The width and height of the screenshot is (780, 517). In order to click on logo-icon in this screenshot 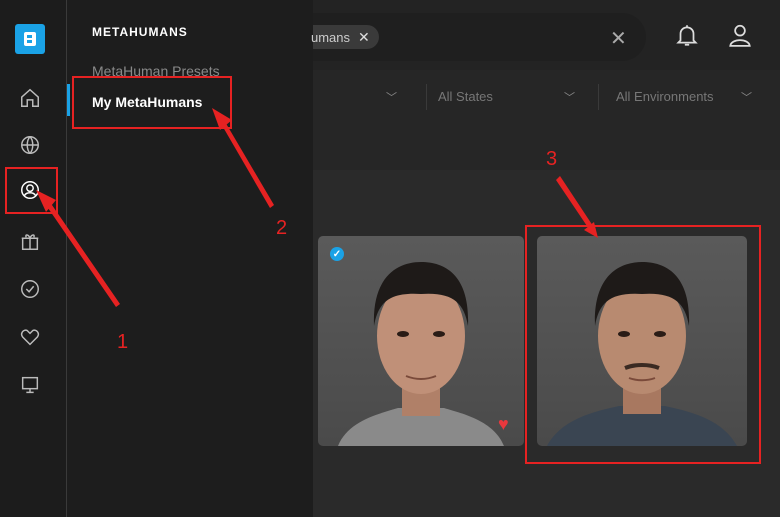, I will do `click(30, 39)`.